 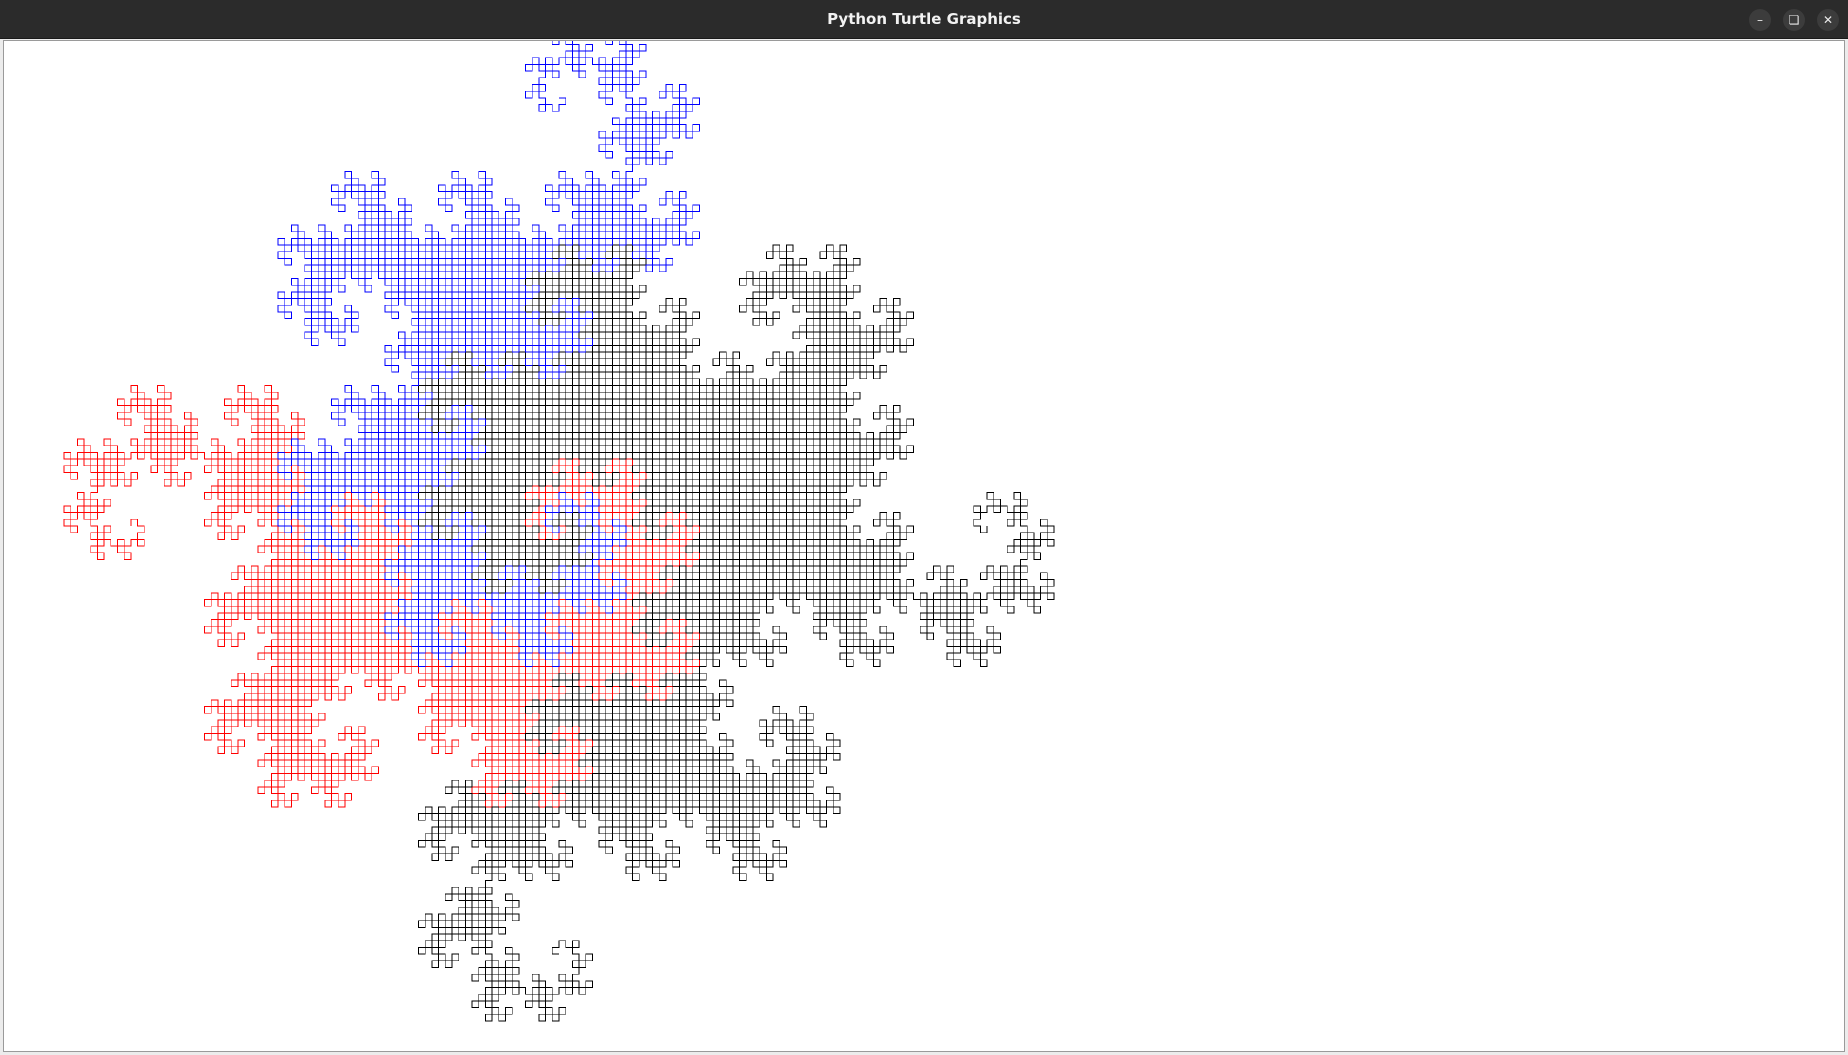 What do you see at coordinates (1828, 20) in the screenshot?
I see `close-icon: ✕` at bounding box center [1828, 20].